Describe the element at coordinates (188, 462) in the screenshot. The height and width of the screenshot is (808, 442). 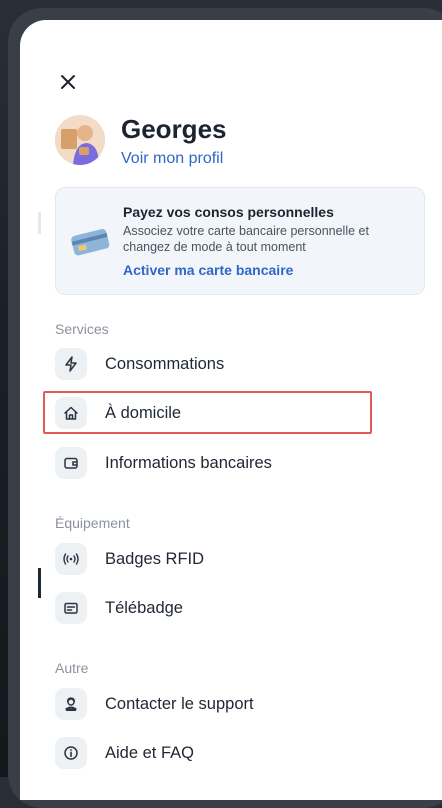
I see `menu-label: Informations bancaires` at that location.